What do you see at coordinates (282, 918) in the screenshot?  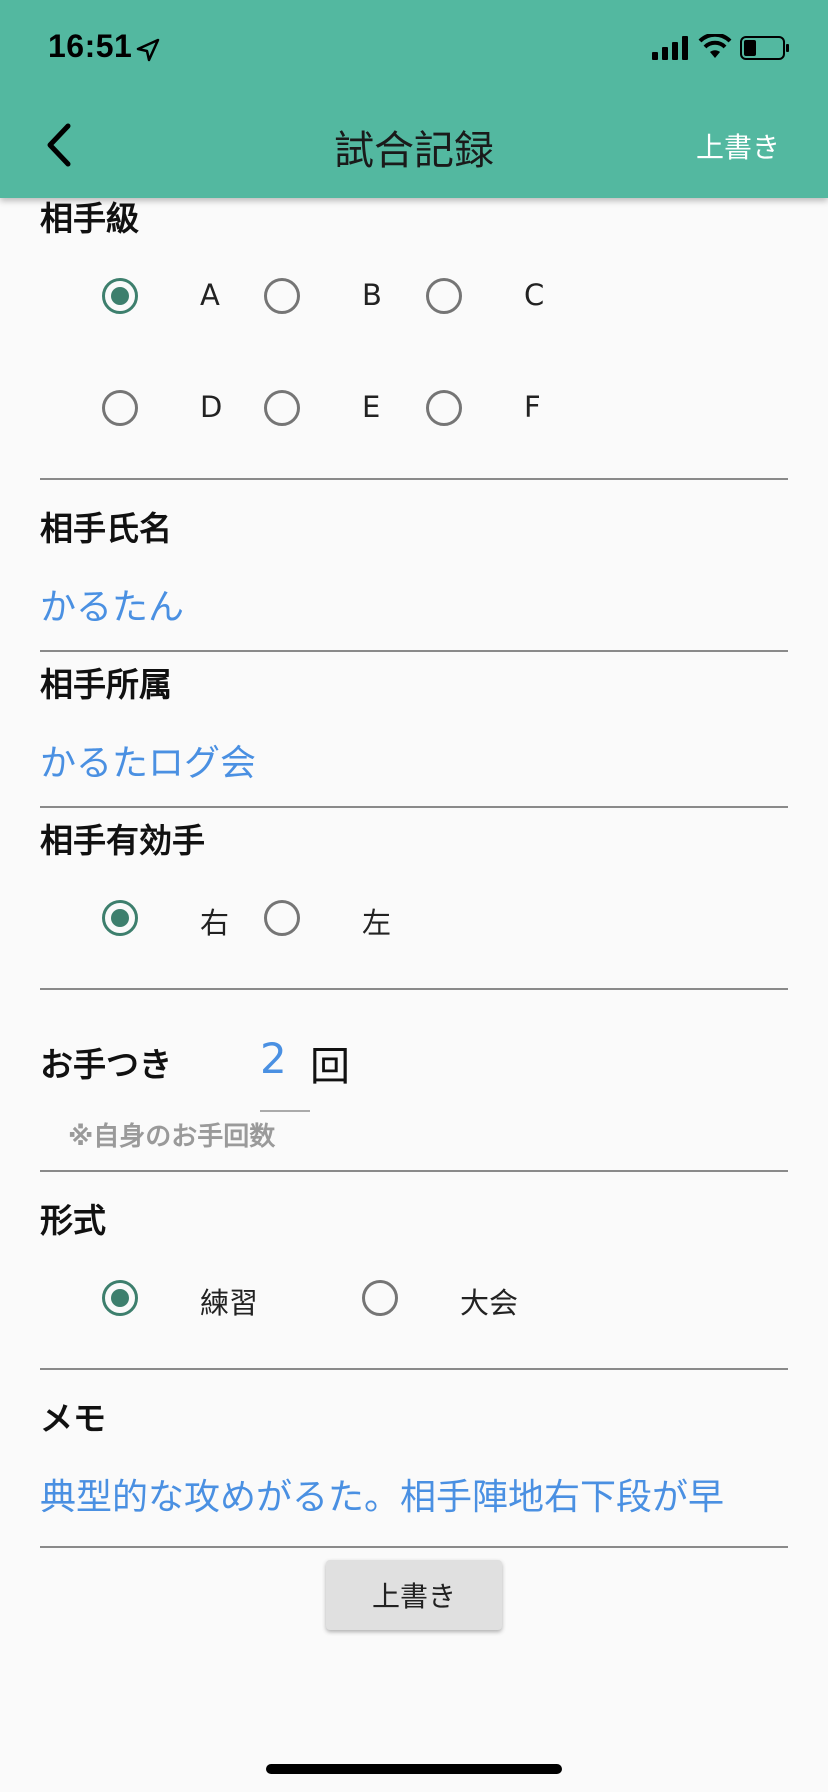 I see `radio-hand-left` at bounding box center [282, 918].